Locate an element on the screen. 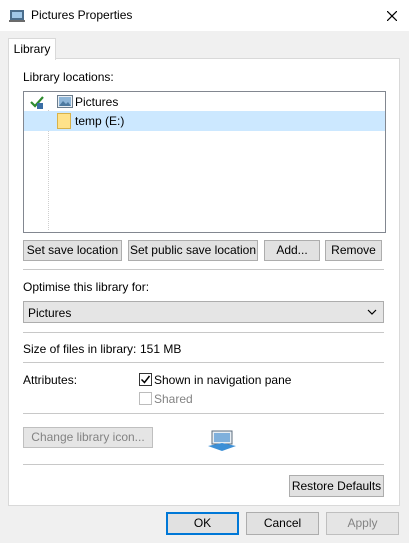  library-locations-label: Library locations: is located at coordinates (68, 77).